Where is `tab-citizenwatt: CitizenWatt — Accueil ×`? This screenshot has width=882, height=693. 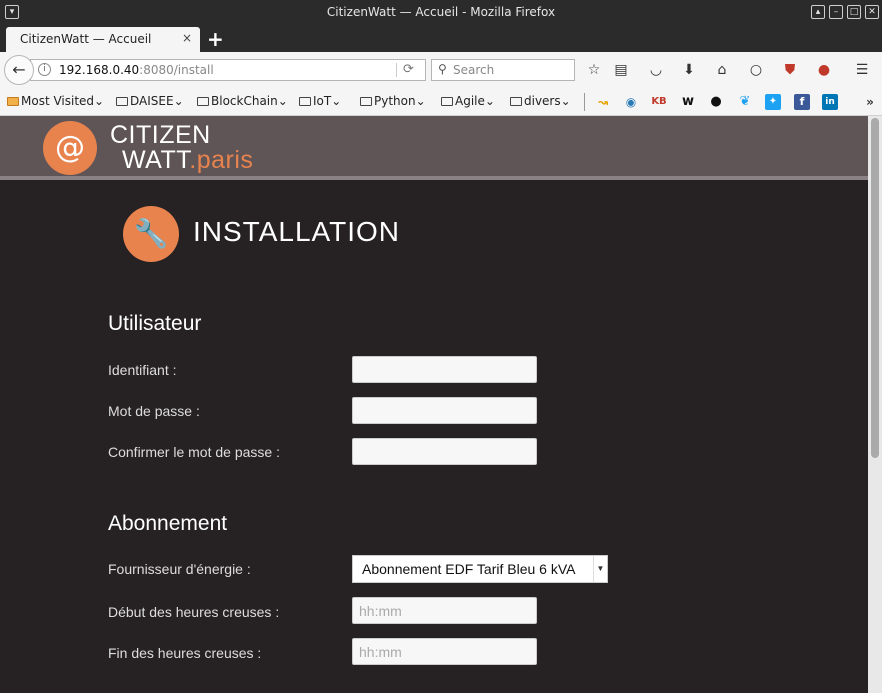 tab-citizenwatt: CitizenWatt — Accueil × is located at coordinates (103, 40).